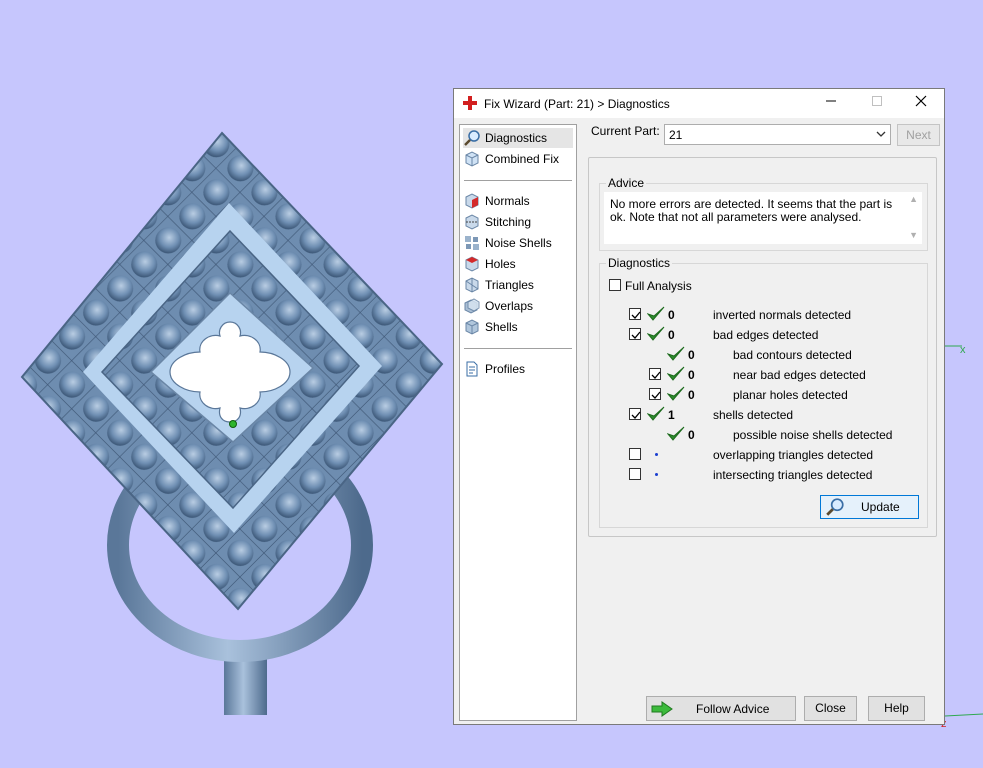 The width and height of the screenshot is (983, 768). I want to click on maximize-icon, so click(877, 103).